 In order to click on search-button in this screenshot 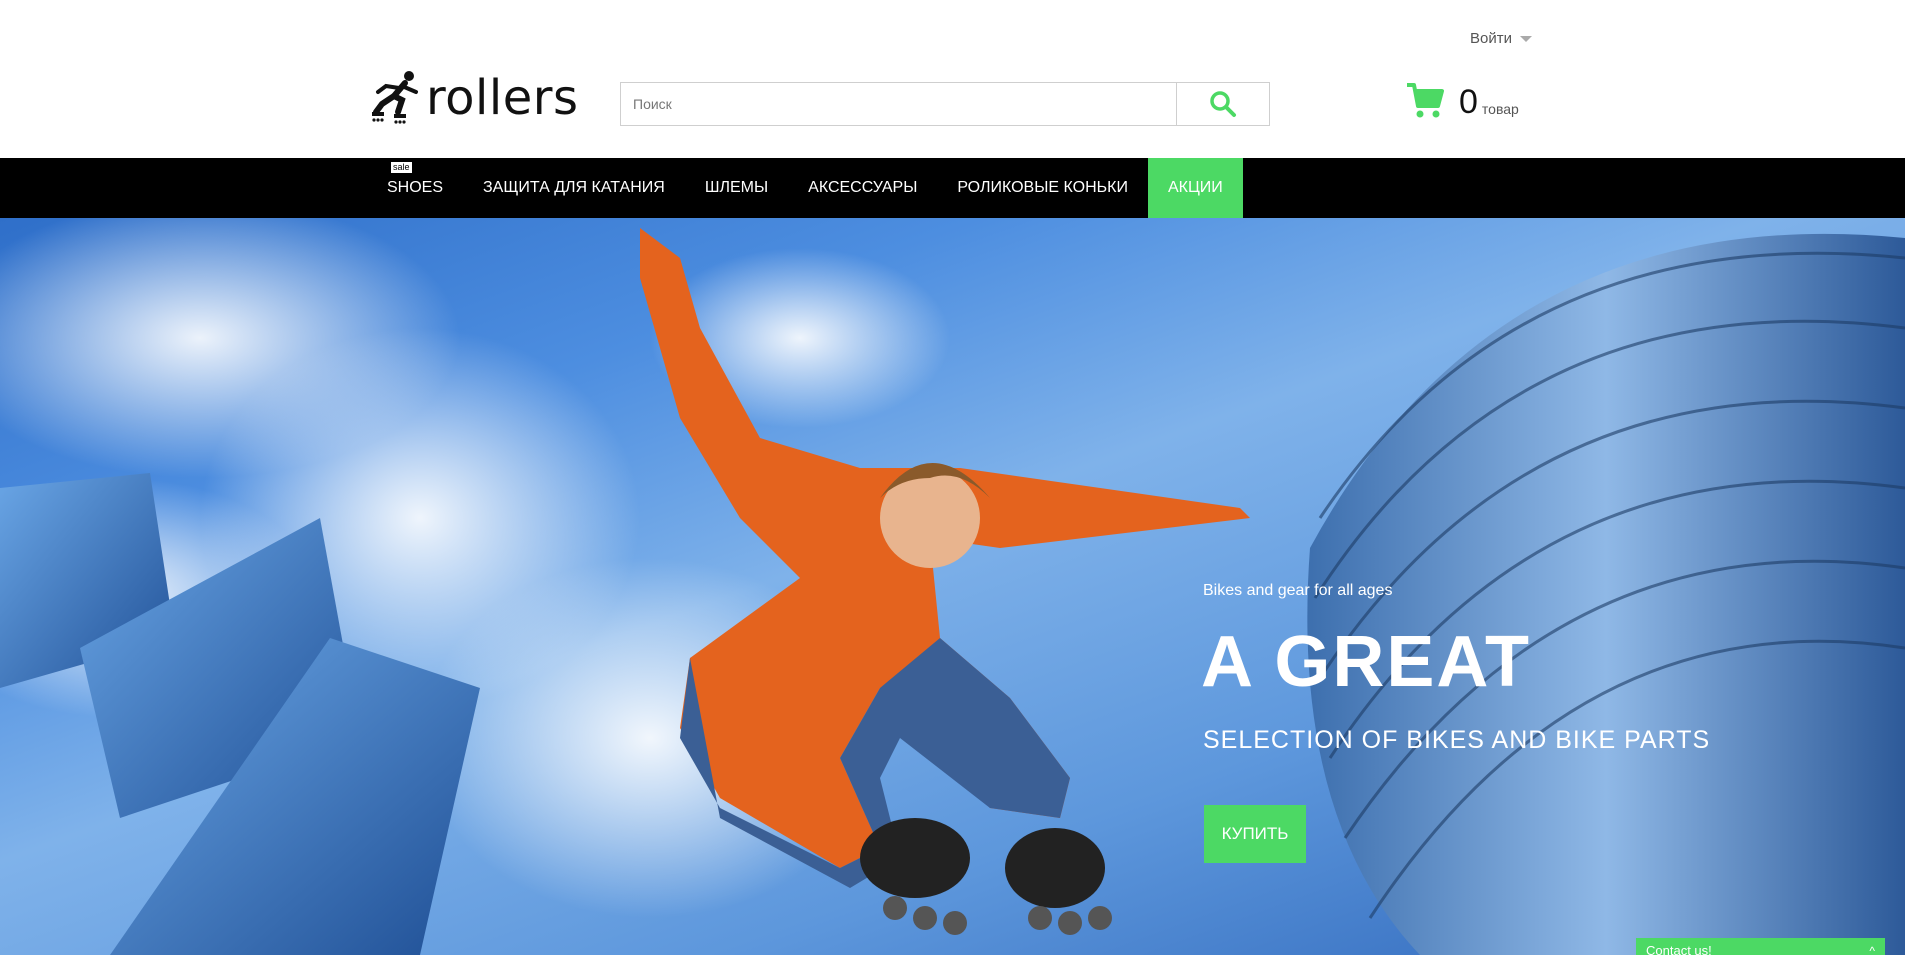, I will do `click(1222, 104)`.